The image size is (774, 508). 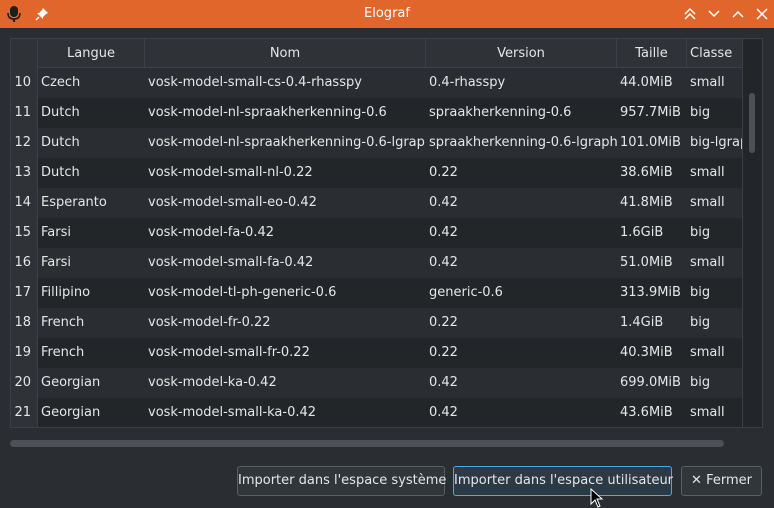 I want to click on cell-taille: 51.0MiB, so click(x=652, y=263).